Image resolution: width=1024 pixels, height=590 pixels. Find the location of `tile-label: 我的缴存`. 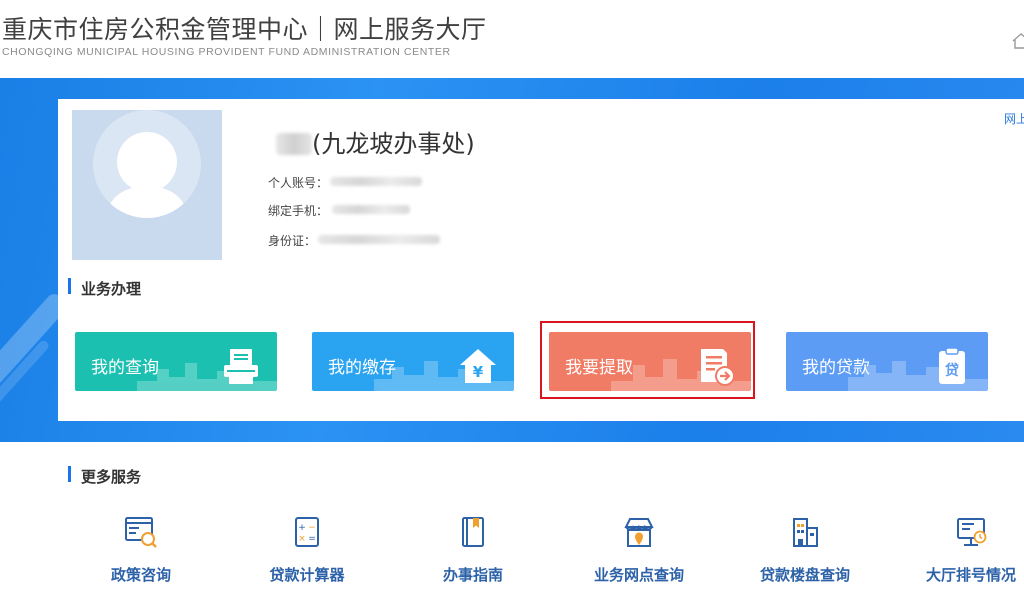

tile-label: 我的缴存 is located at coordinates (362, 368).